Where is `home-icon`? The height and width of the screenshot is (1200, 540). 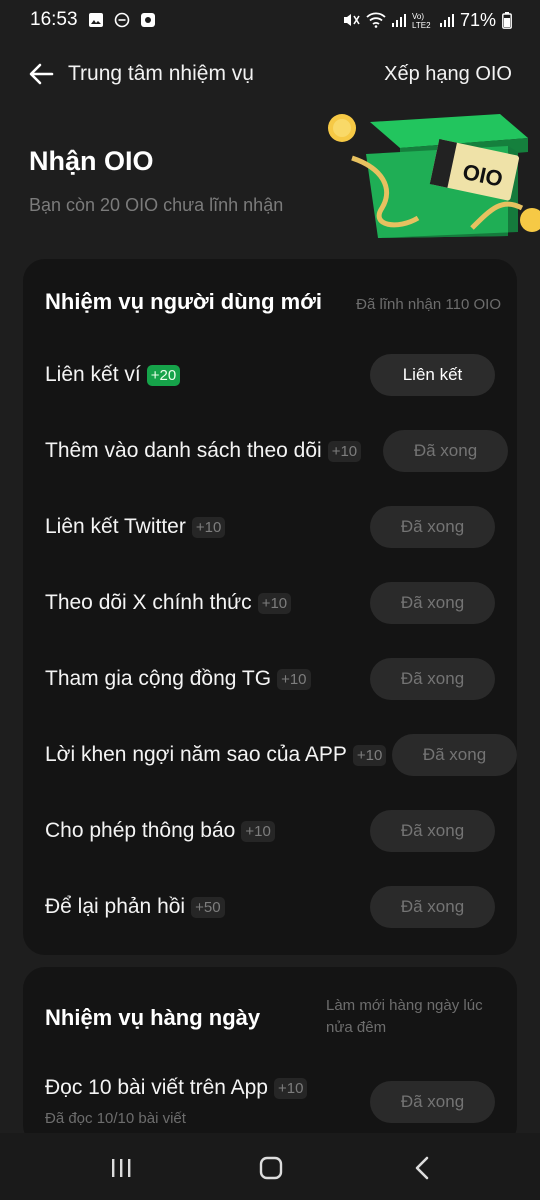 home-icon is located at coordinates (271, 1168).